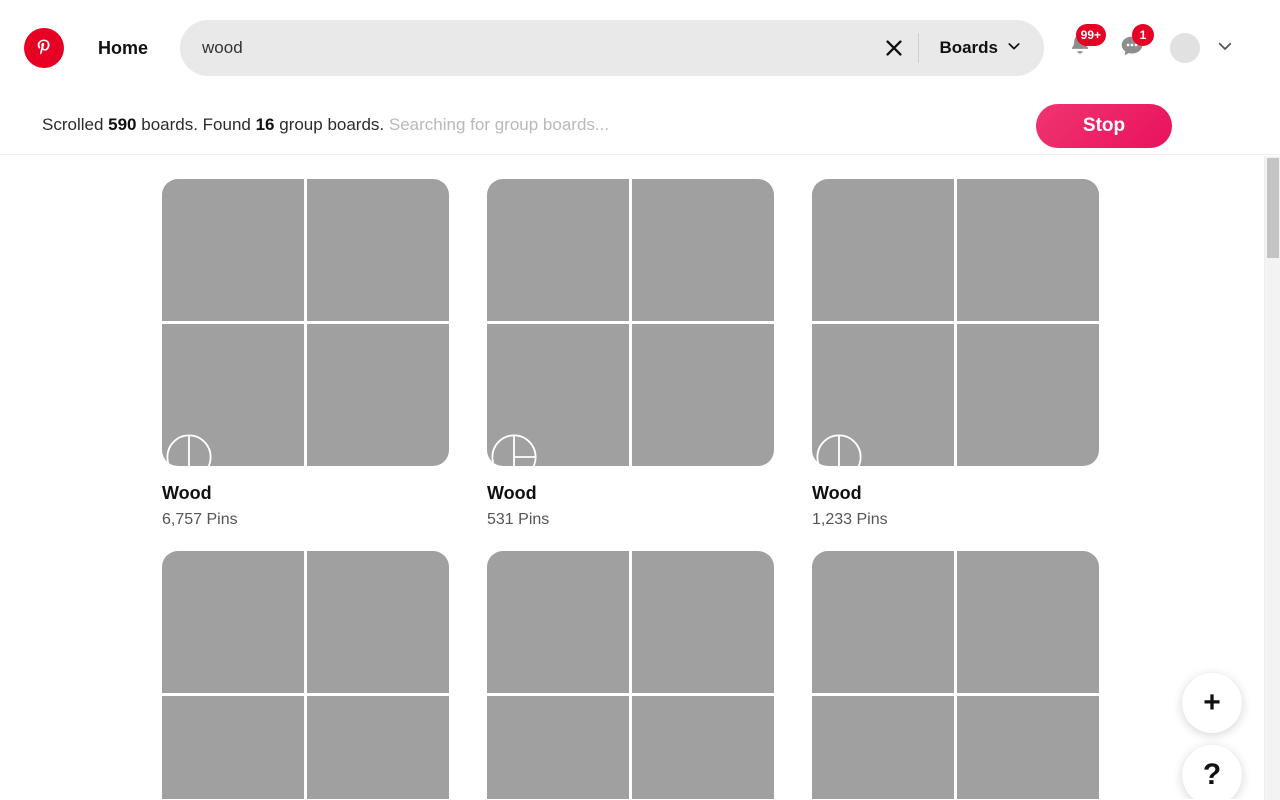 The image size is (1280, 800). Describe the element at coordinates (1212, 703) in the screenshot. I see `create-button: +` at that location.